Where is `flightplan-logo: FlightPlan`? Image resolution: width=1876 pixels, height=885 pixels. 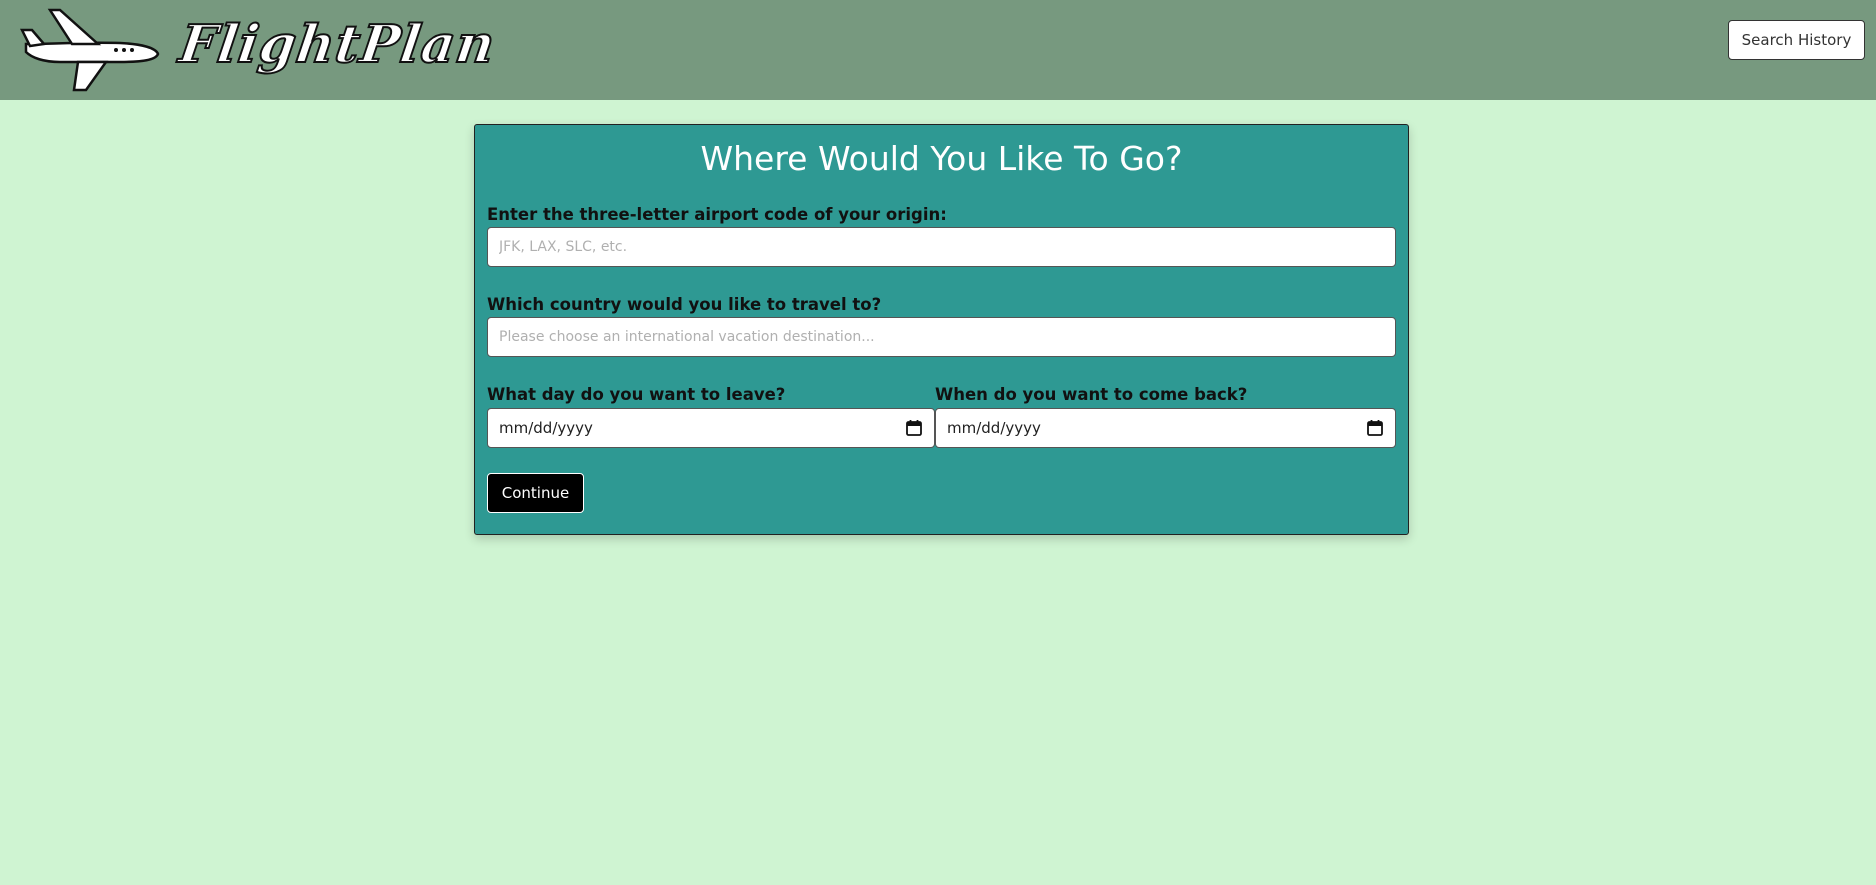 flightplan-logo: FlightPlan is located at coordinates (280, 49).